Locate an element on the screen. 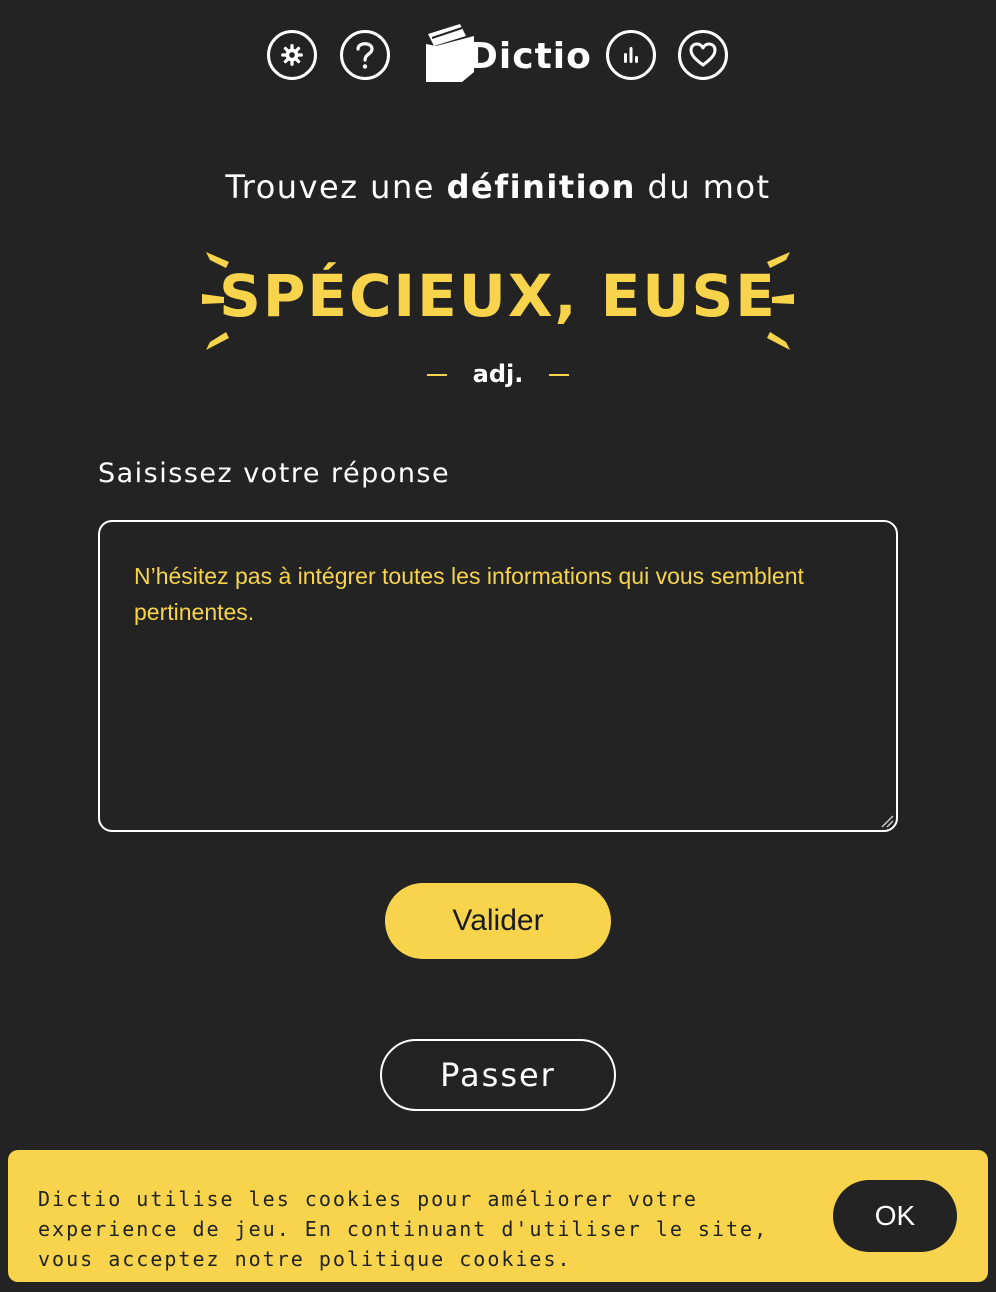 Image resolution: width=996 pixels, height=1292 pixels. validate-button: Valider is located at coordinates (498, 921).